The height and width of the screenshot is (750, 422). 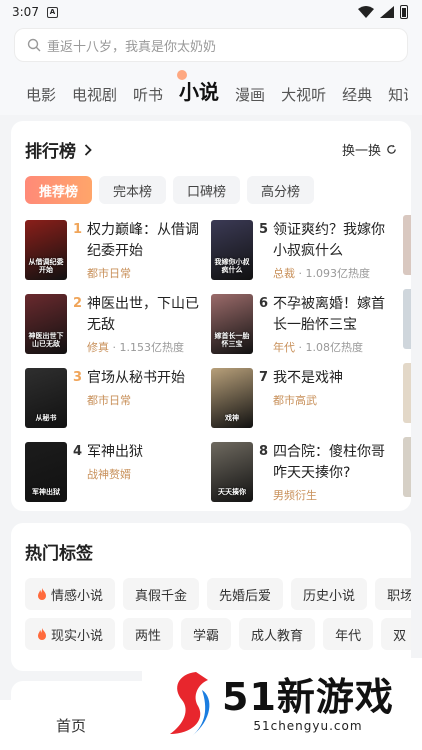 I want to click on tag-label: 年代, so click(x=348, y=636).